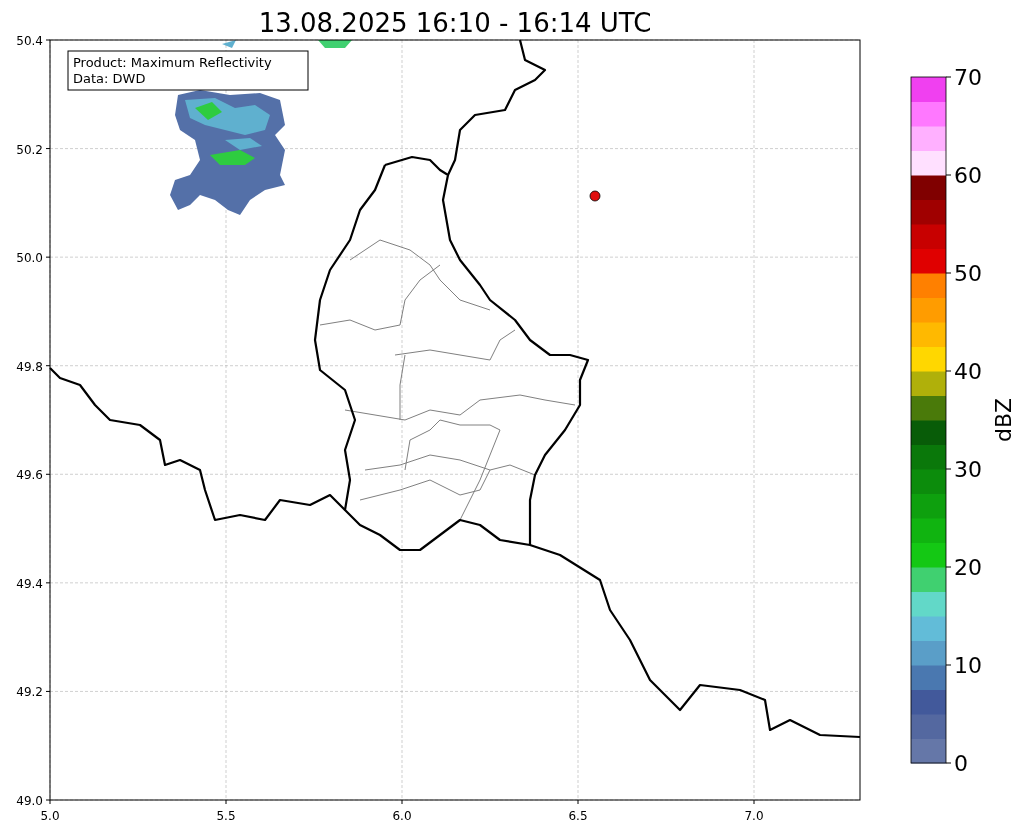 The height and width of the screenshot is (834, 1023). I want to click on colorbar-tick-label: 0, so click(961, 763).